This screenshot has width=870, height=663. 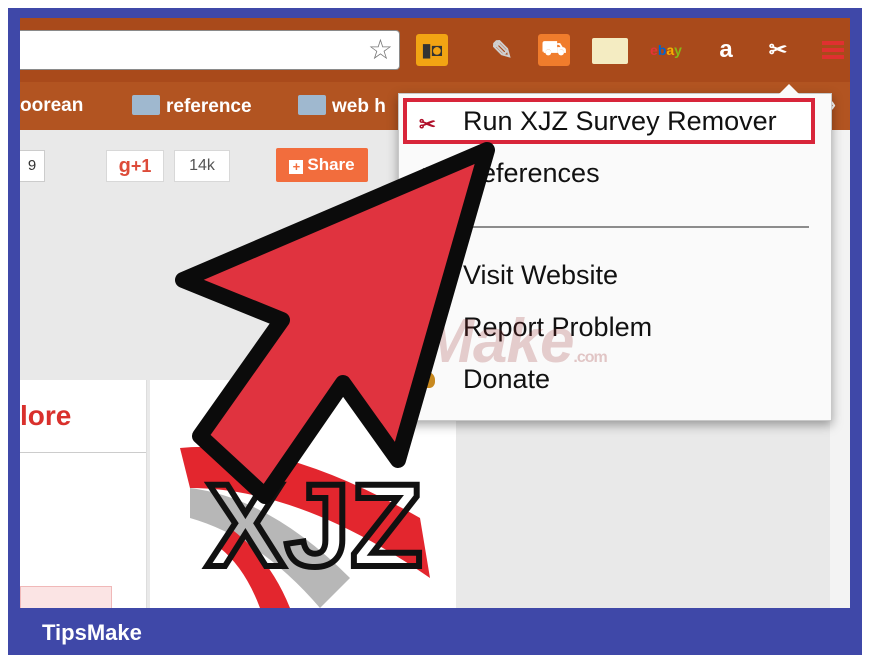 What do you see at coordinates (435, 631) in the screenshot?
I see `footer-banner: TipsMake` at bounding box center [435, 631].